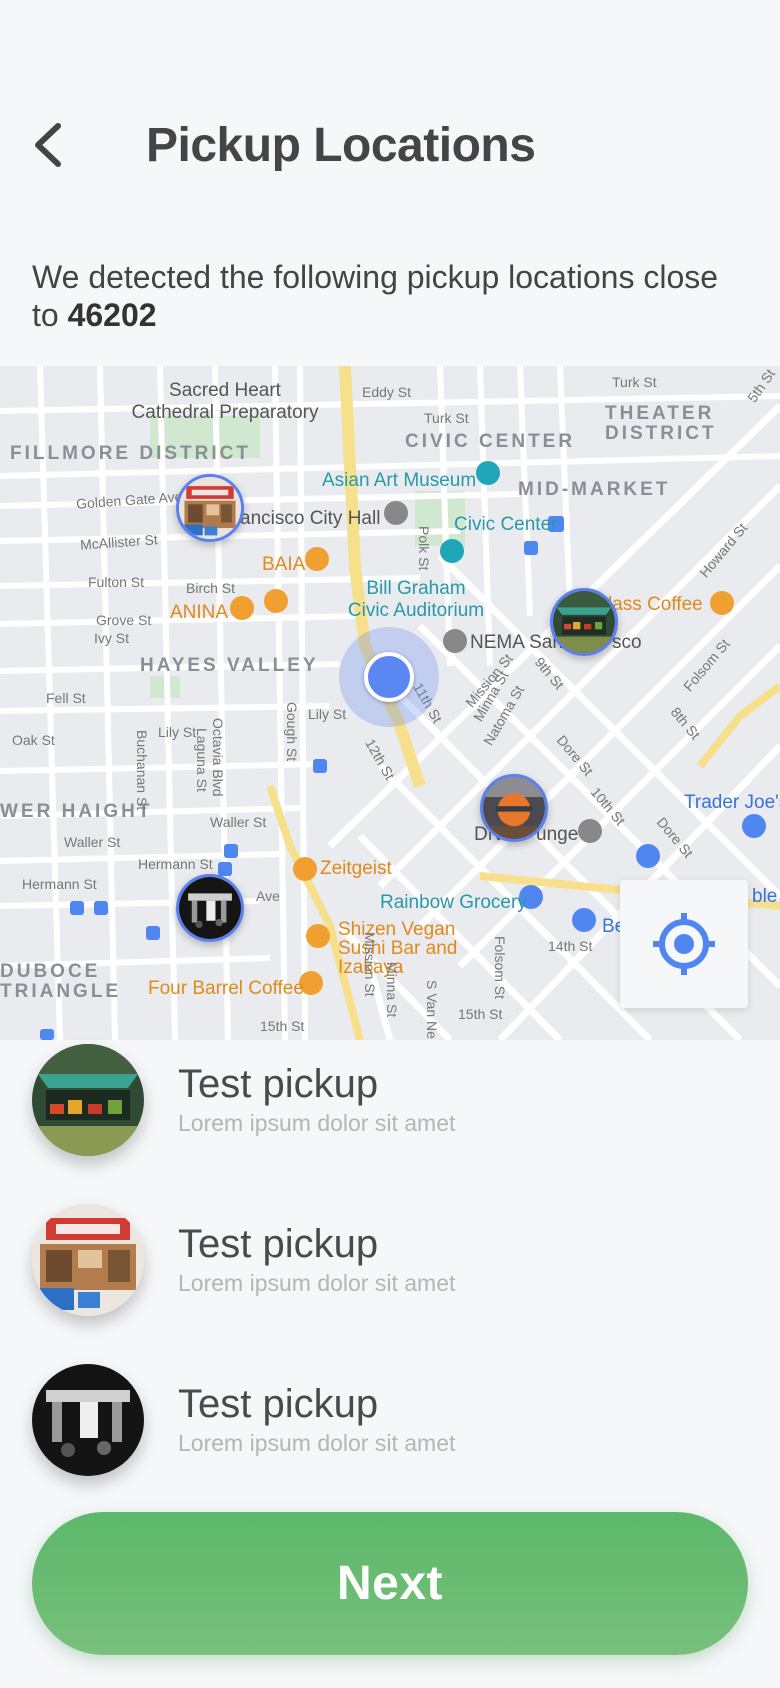 The width and height of the screenshot is (780, 1688). Describe the element at coordinates (399, 480) in the screenshot. I see `place-label: Asian Art Museum` at that location.